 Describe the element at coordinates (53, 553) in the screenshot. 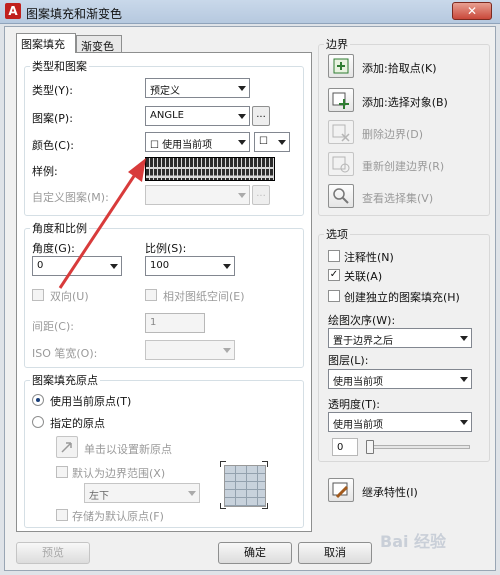

I see `preview-button: 预览` at that location.